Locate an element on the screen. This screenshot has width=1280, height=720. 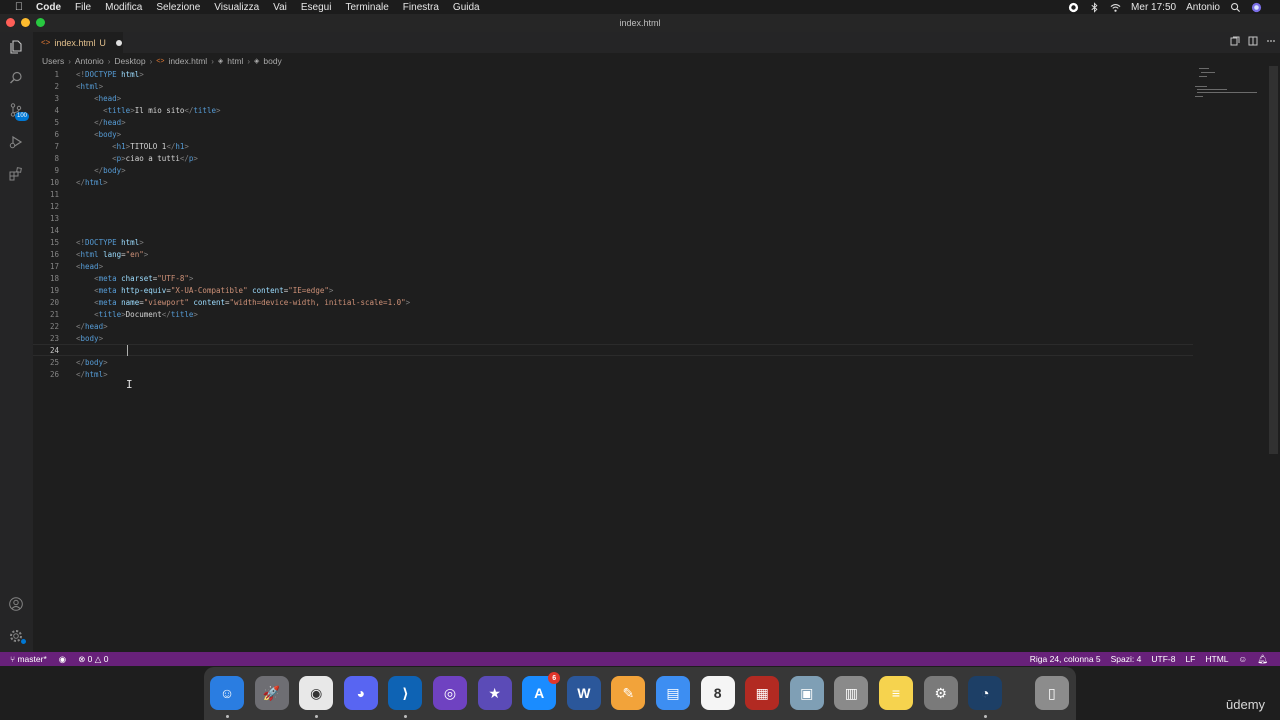
code-line: 2 <html> is located at coordinates (613, 86).